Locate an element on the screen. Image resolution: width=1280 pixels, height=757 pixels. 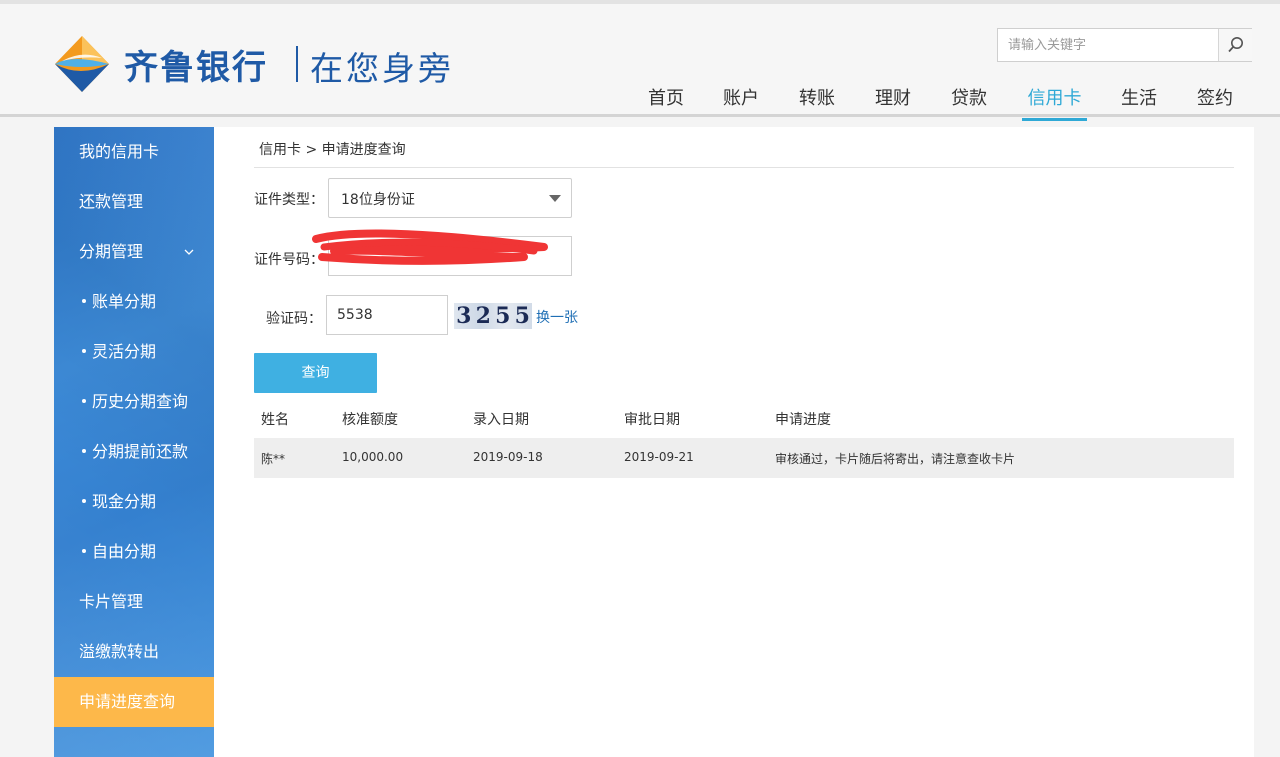
id-number-label: 证件号码： is located at coordinates (289, 260).